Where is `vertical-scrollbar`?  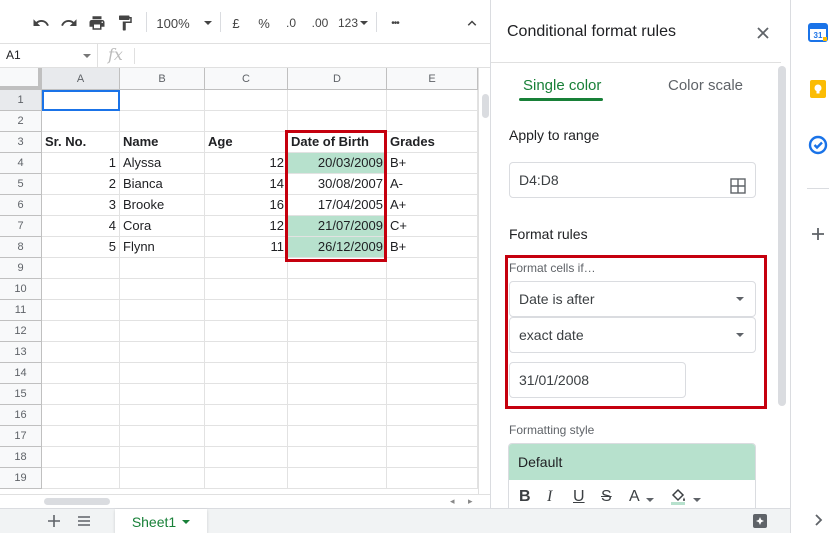 vertical-scrollbar is located at coordinates (484, 281).